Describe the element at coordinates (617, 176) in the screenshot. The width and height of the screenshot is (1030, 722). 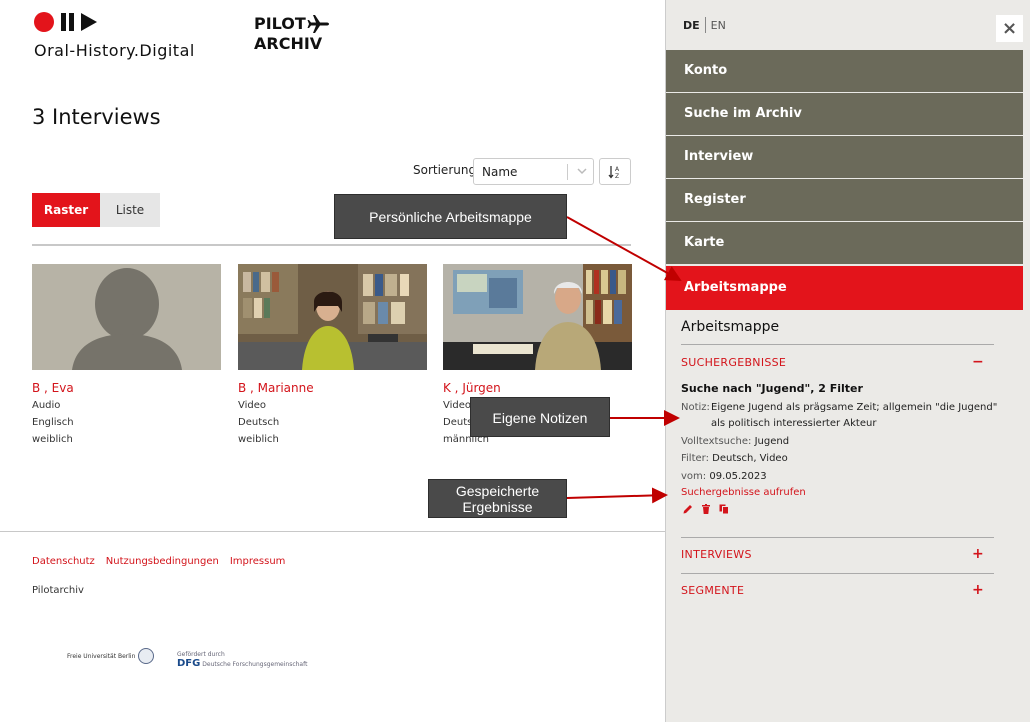
I see `svg-text: Z` at that location.